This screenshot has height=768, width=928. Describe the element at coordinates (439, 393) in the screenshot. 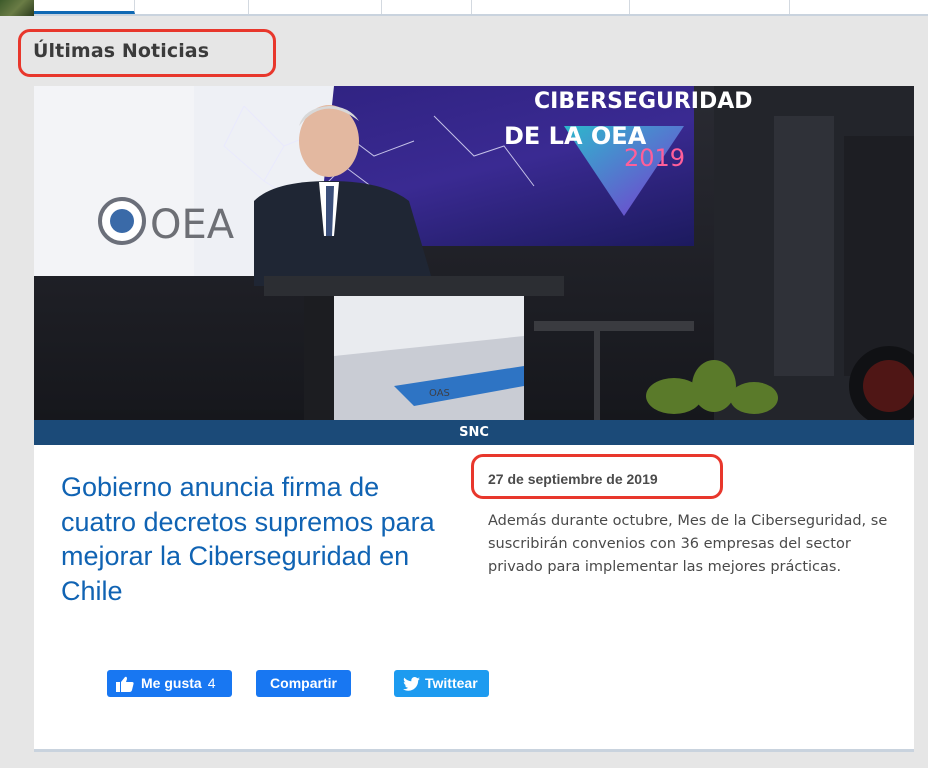

I see `podium-logo-oas: OAS` at that location.